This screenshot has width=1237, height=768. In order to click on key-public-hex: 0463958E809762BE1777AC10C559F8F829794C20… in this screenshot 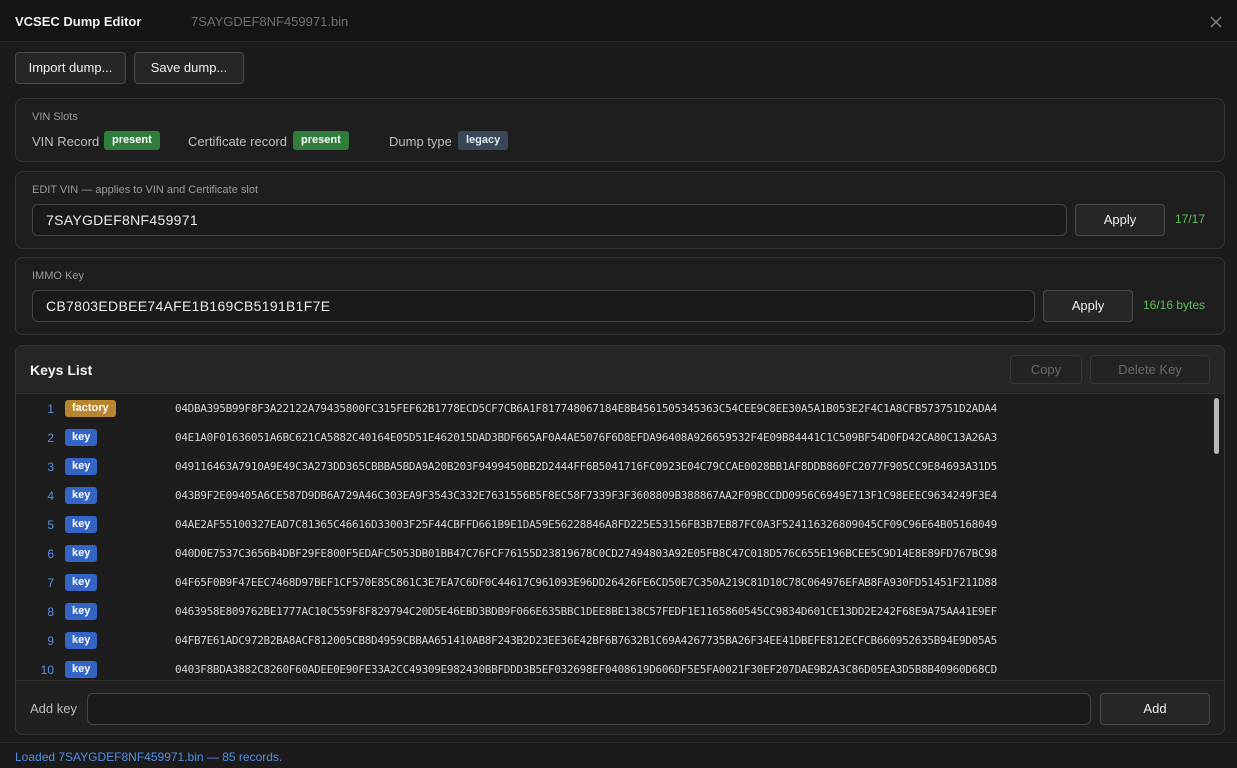, I will do `click(586, 611)`.